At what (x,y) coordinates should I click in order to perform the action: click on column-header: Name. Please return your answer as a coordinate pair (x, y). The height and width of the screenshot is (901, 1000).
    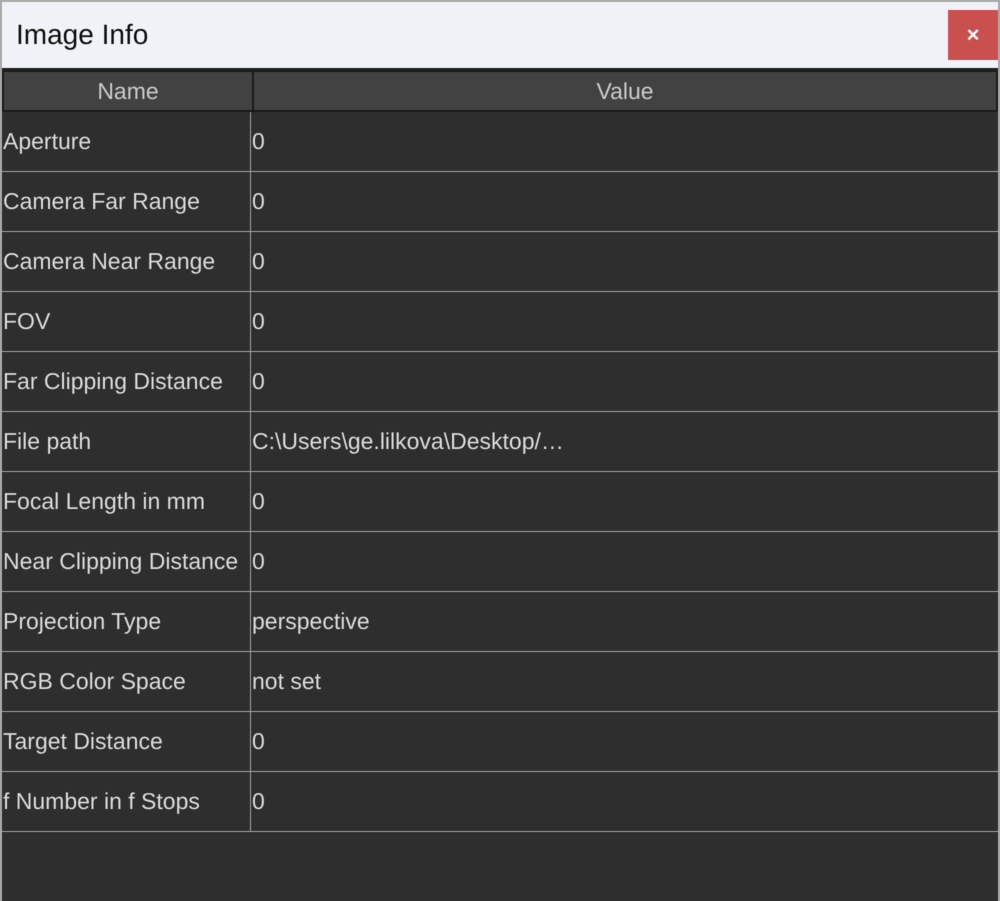
    Looking at the image, I should click on (129, 91).